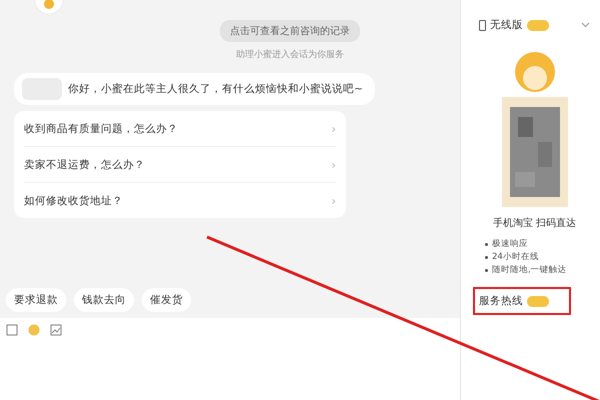 This screenshot has height=400, width=600. I want to click on emoji-icon, so click(34, 330).